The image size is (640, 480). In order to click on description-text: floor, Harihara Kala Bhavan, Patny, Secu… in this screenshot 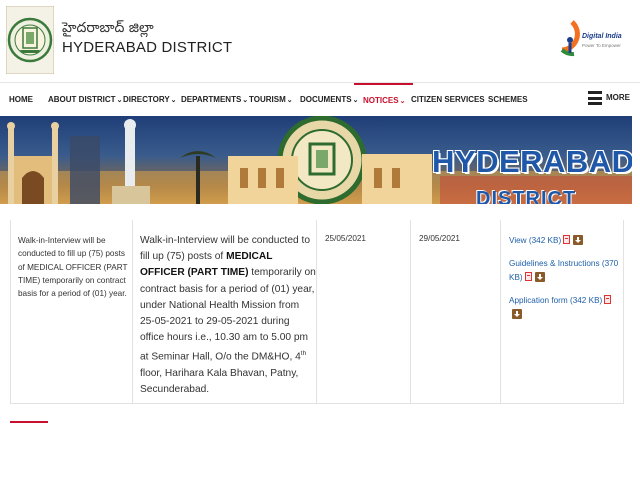, I will do `click(219, 382)`.